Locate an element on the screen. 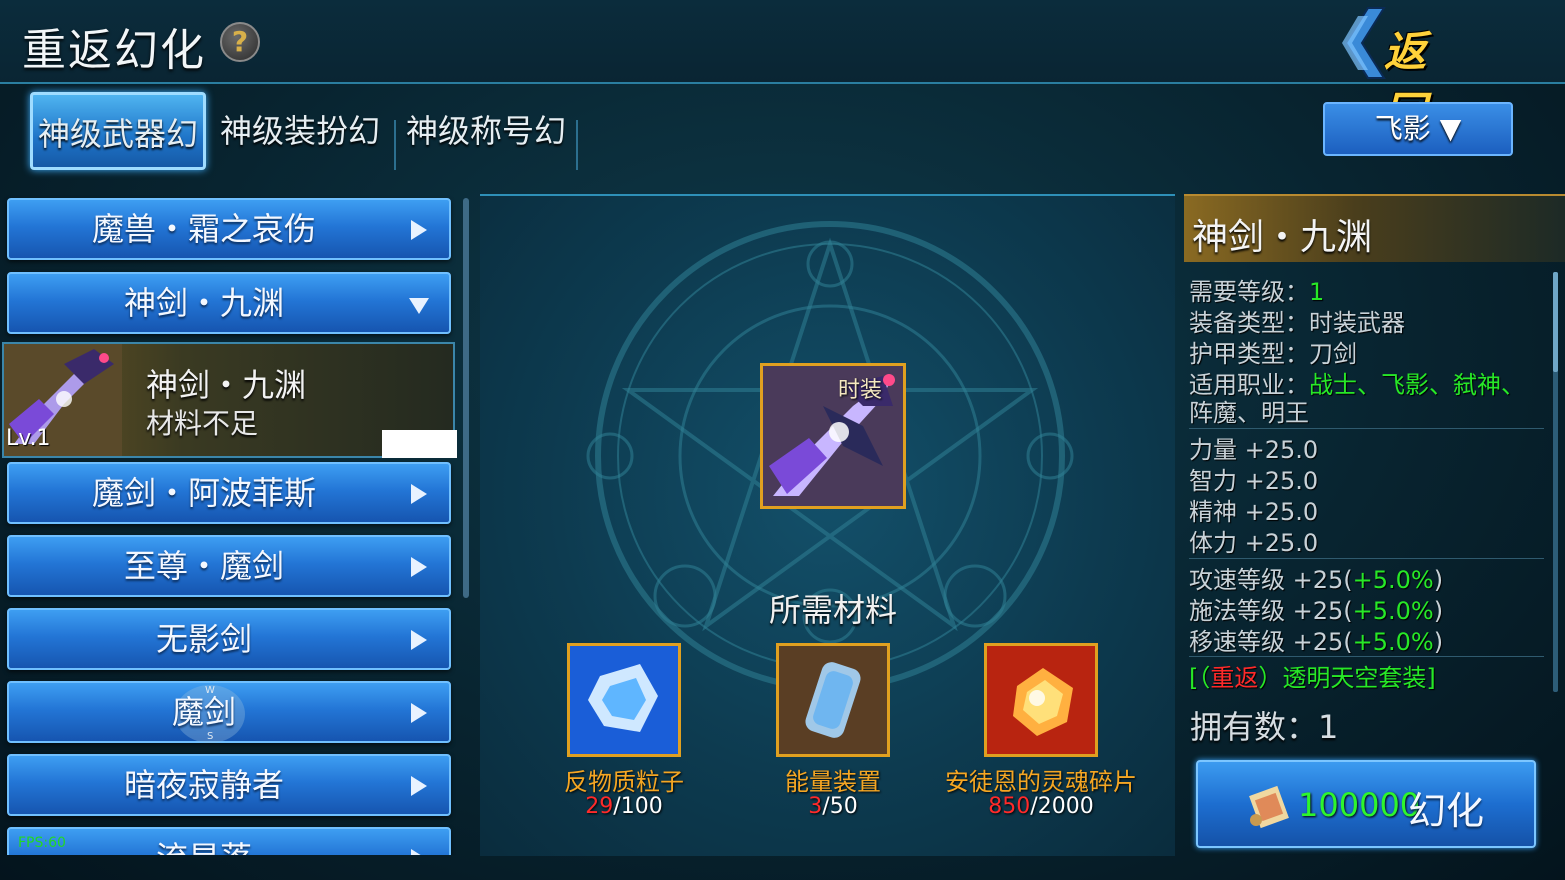 Image resolution: width=1565 pixels, height=880 pixels. list-item: 流星落 is located at coordinates (229, 841).